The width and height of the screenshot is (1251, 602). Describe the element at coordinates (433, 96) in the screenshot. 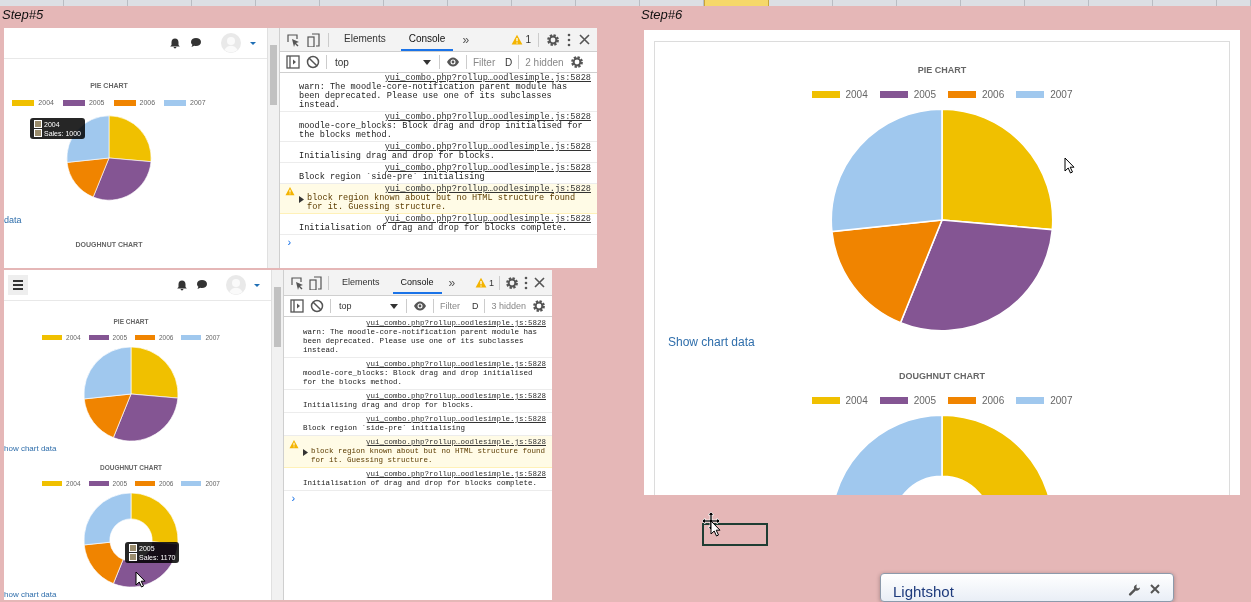

I see `message-text: warn: The moodle-core-notification parent module has been deprecated. Please use one of its subclasses instead.` at that location.